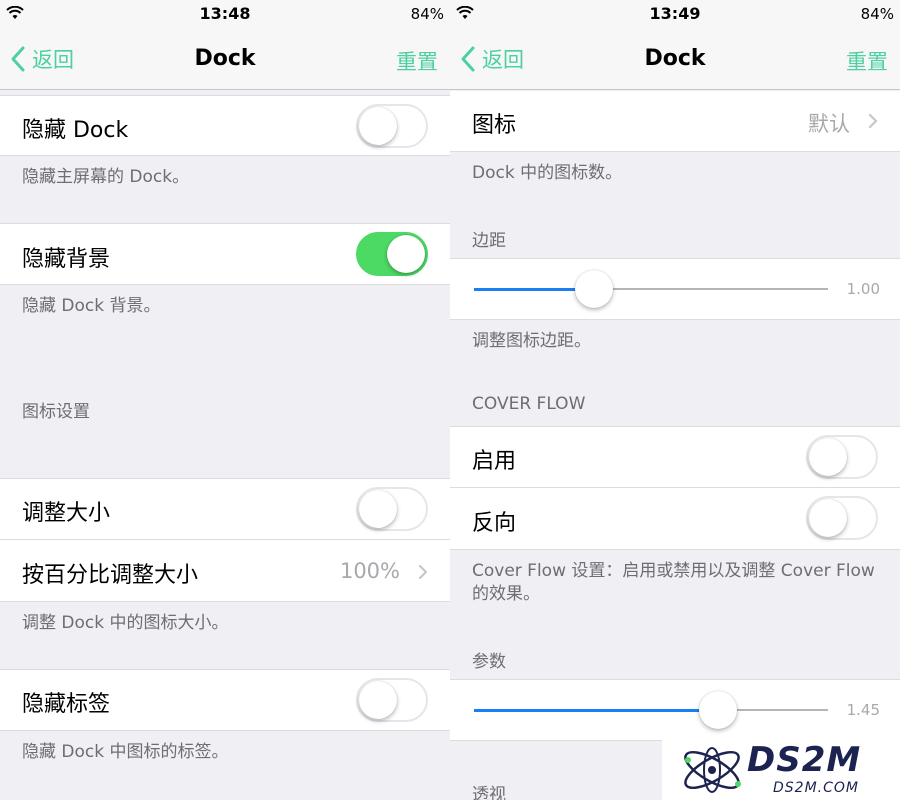 The image size is (900, 800). What do you see at coordinates (494, 523) in the screenshot?
I see `reverse-label: 反向` at bounding box center [494, 523].